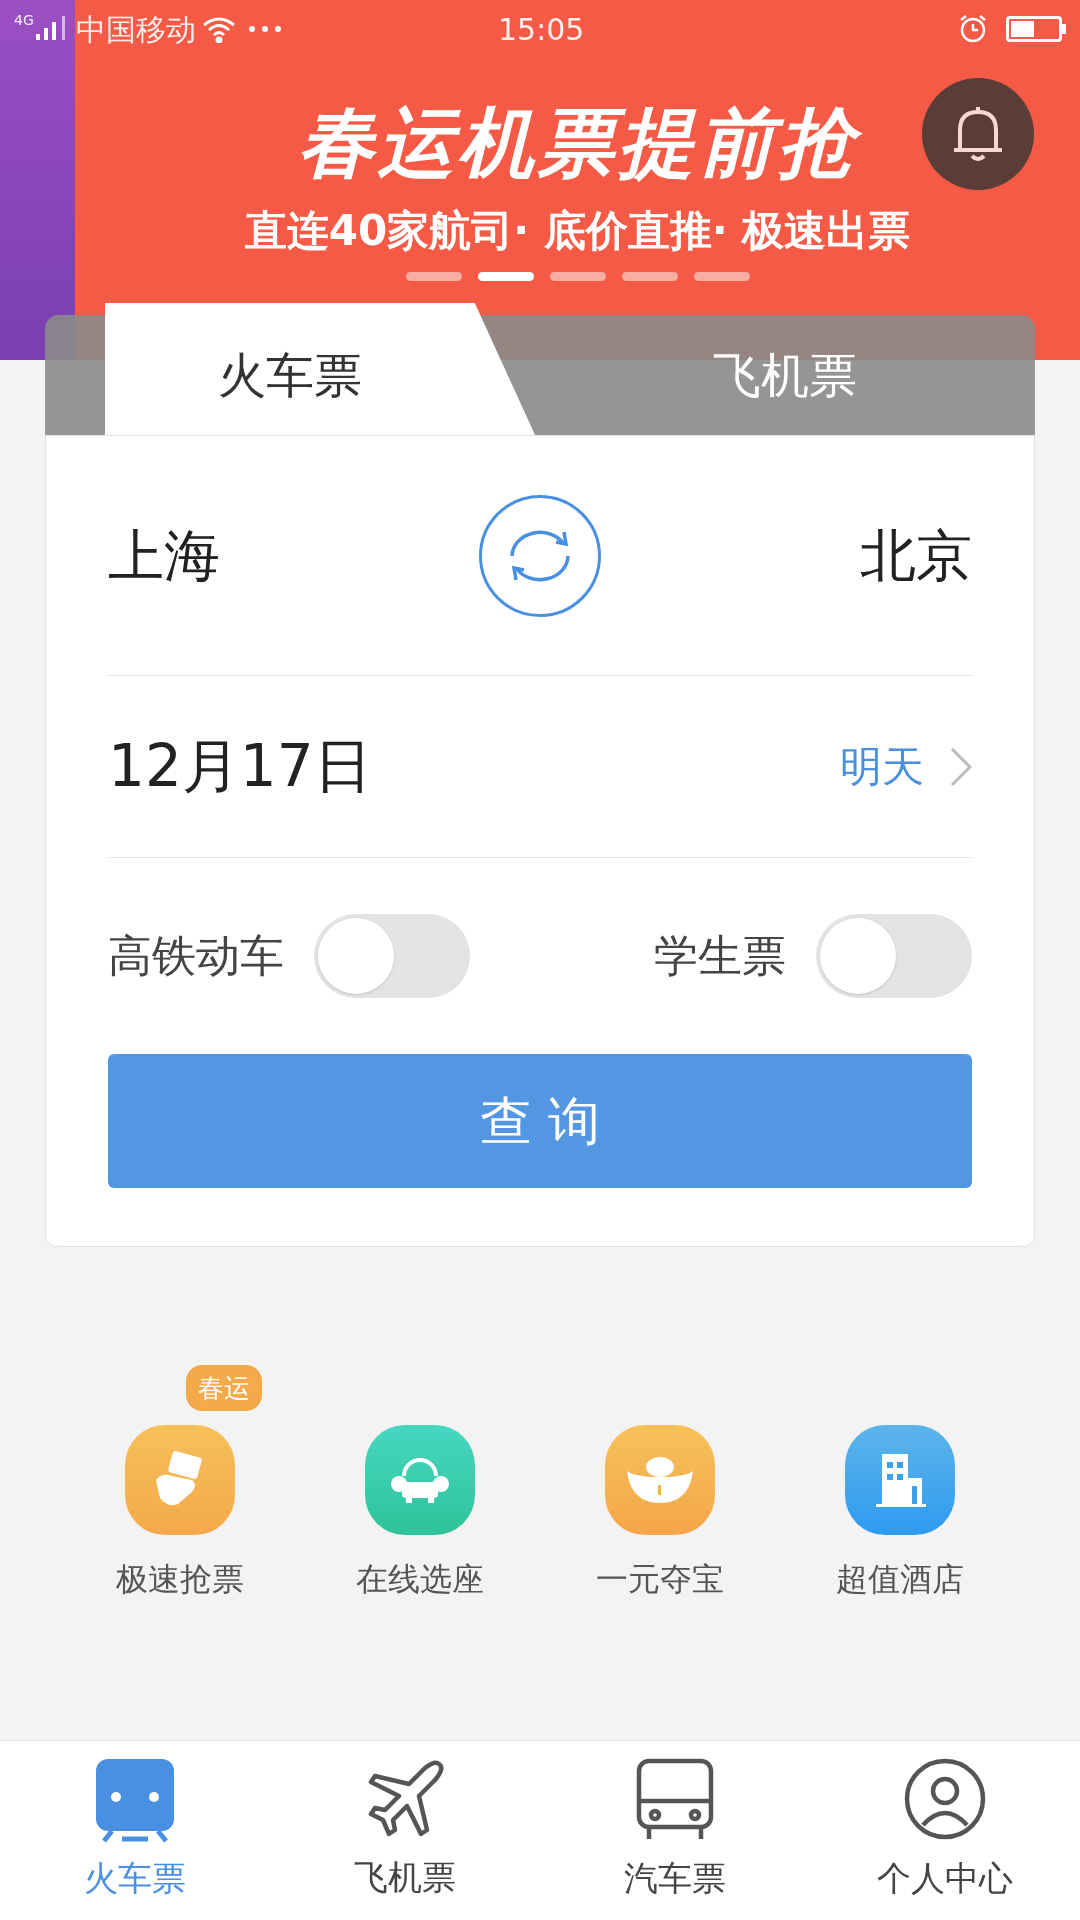 The width and height of the screenshot is (1080, 1920). What do you see at coordinates (135, 1878) in the screenshot?
I see `nav-label: 火车票` at bounding box center [135, 1878].